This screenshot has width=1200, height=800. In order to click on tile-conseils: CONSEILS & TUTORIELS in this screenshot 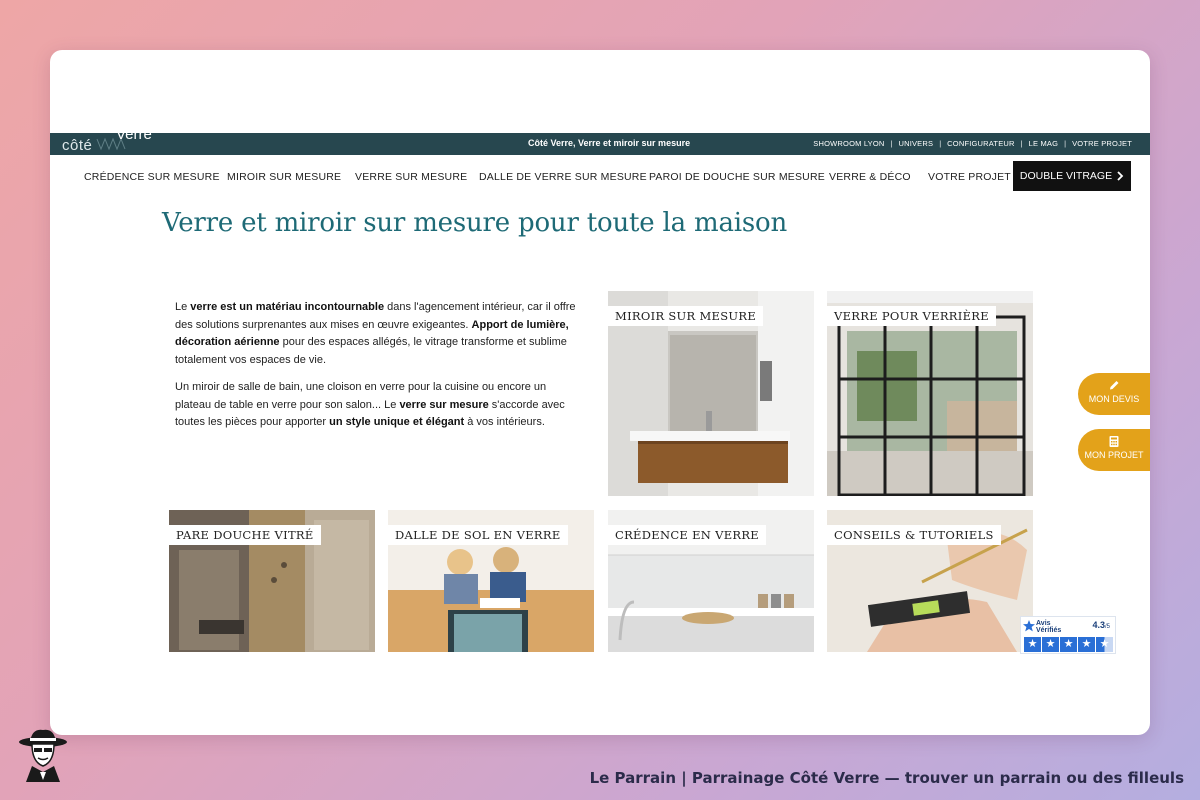, I will do `click(930, 581)`.